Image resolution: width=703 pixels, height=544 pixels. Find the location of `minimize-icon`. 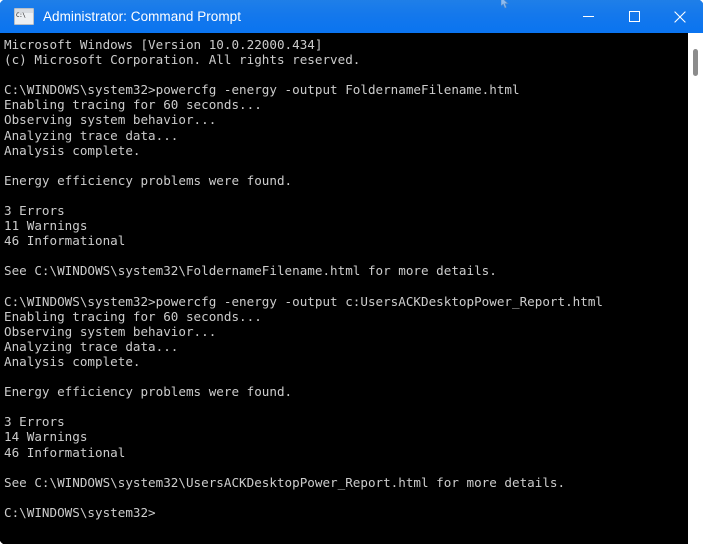

minimize-icon is located at coordinates (588, 16).